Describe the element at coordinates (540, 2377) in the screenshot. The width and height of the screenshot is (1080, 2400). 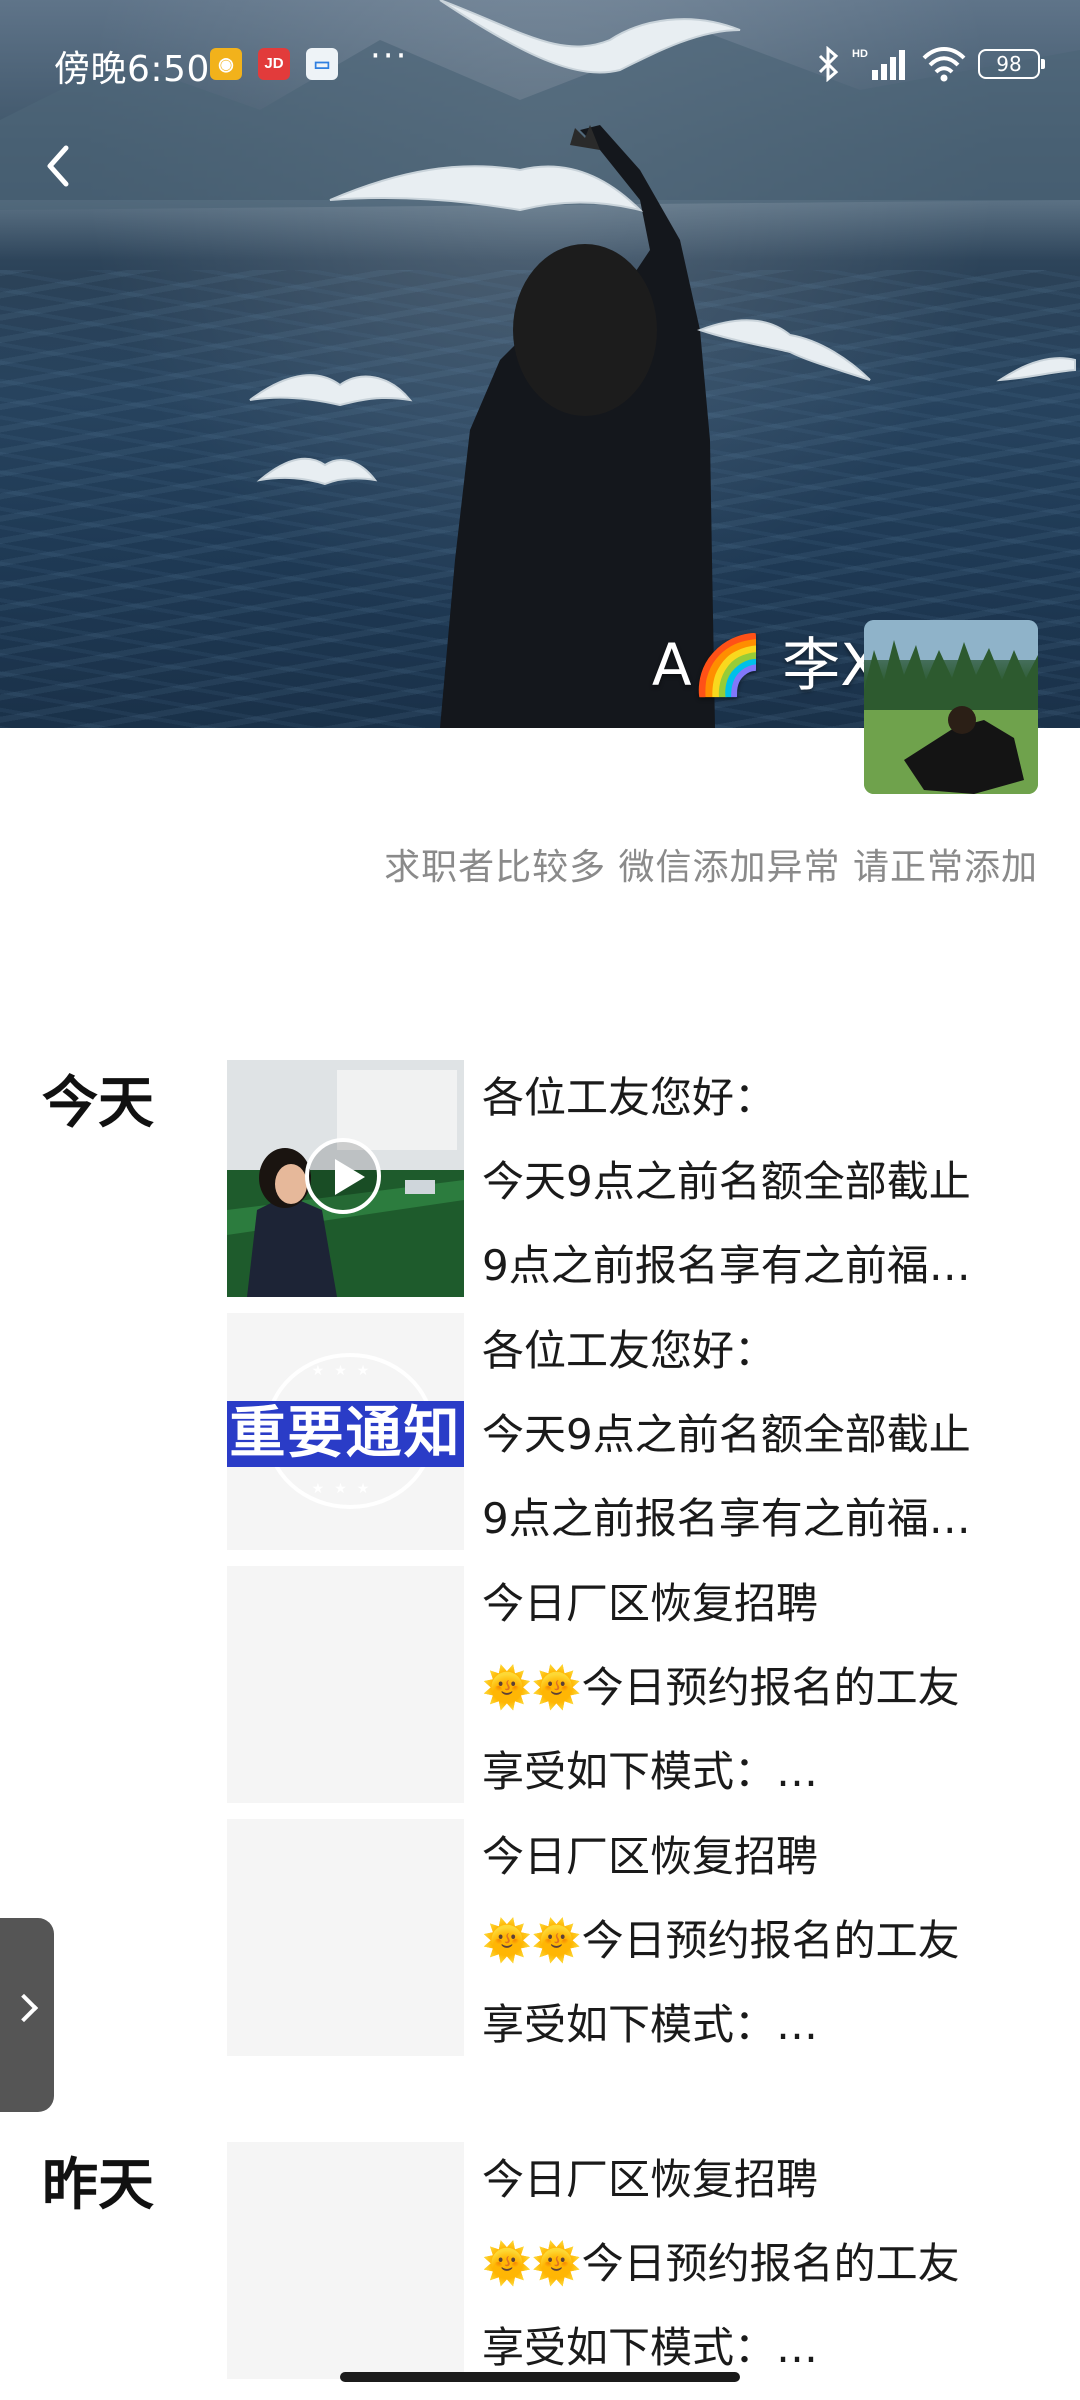
I see `home-indicator` at that location.